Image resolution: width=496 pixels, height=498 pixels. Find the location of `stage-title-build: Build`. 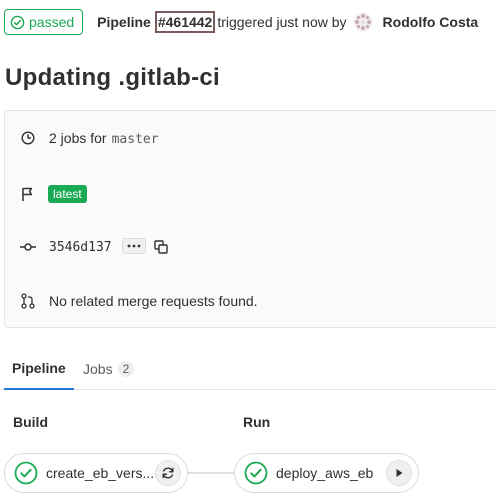

stage-title-build: Build is located at coordinates (30, 422).